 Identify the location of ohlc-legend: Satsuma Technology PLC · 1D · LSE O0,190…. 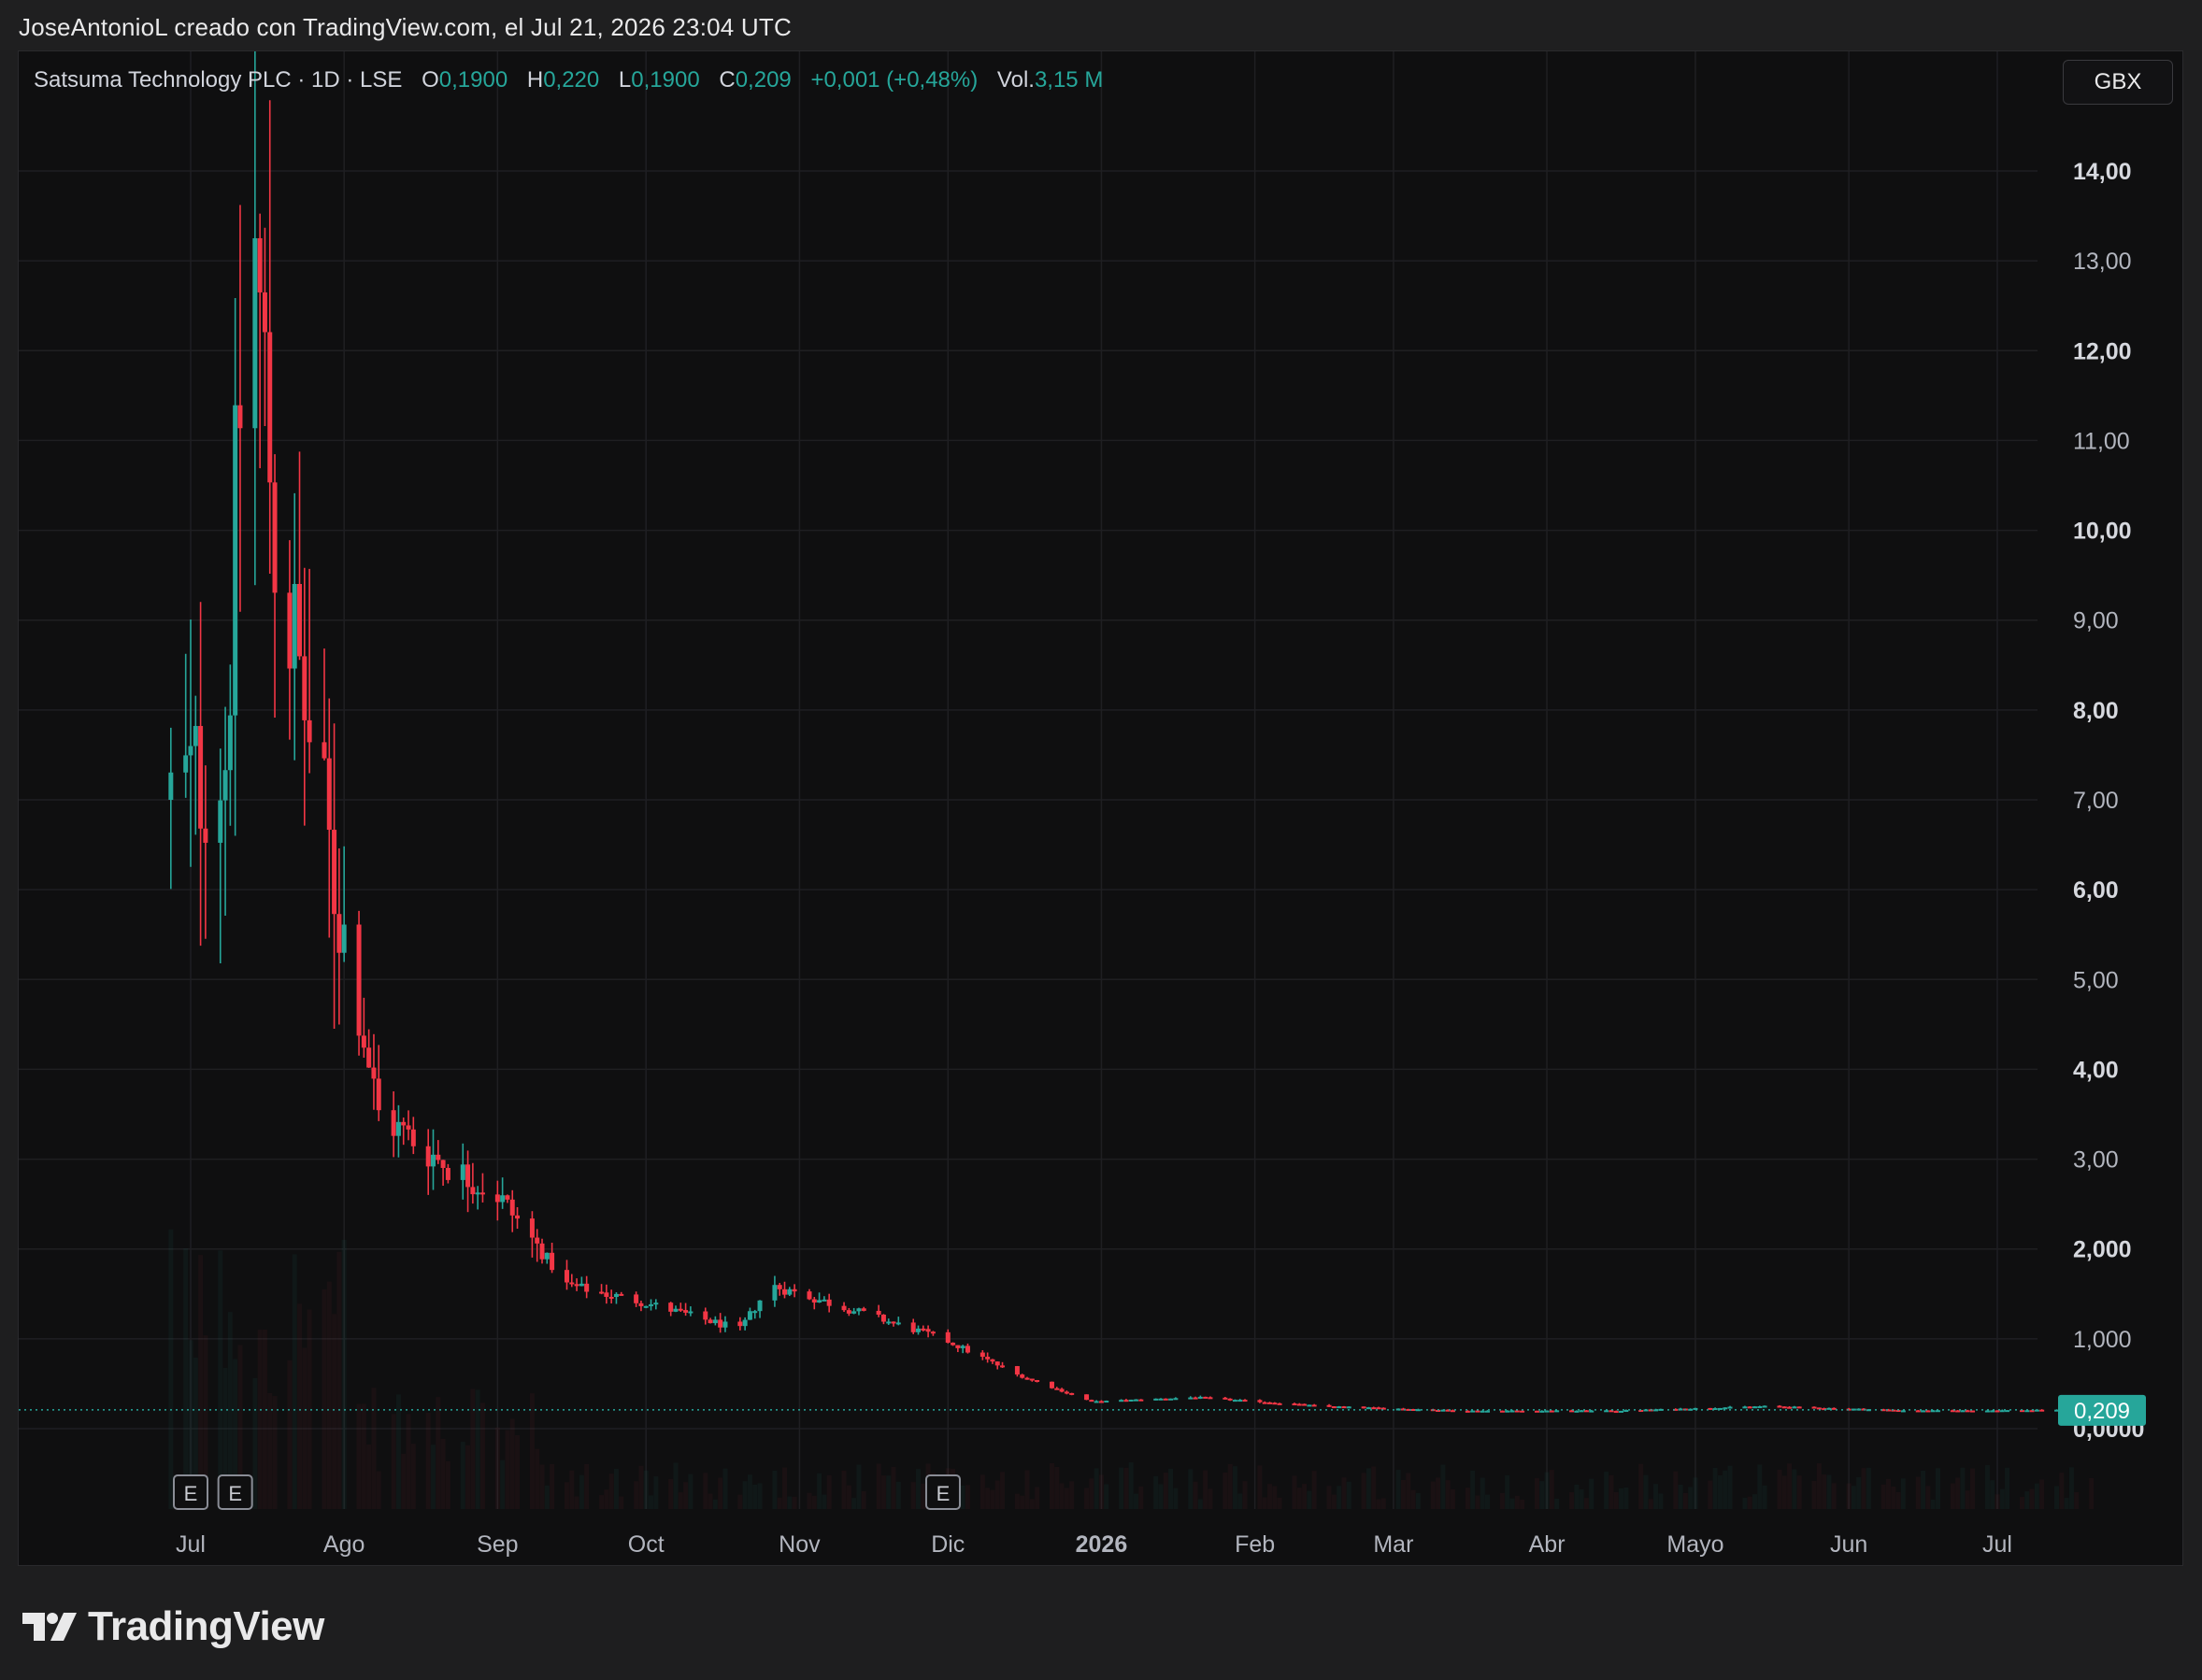
(575, 80).